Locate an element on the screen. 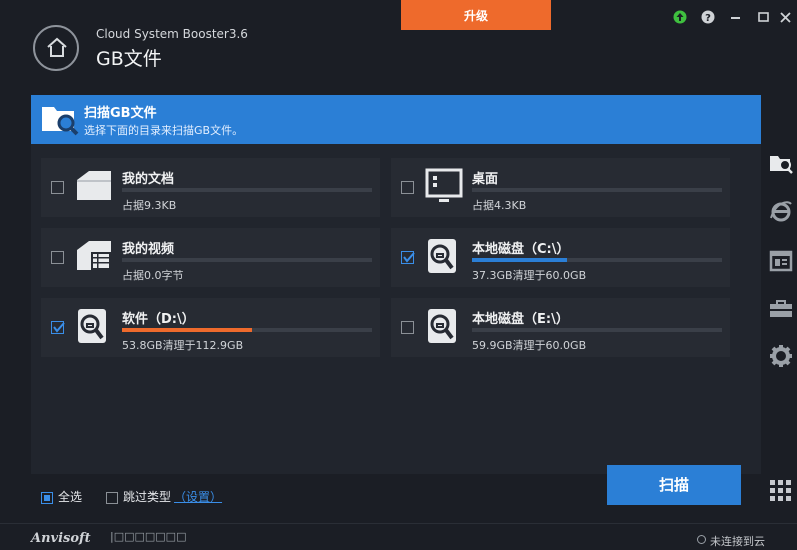 The width and height of the screenshot is (797, 550). item-name: 我的视频 is located at coordinates (148, 249).